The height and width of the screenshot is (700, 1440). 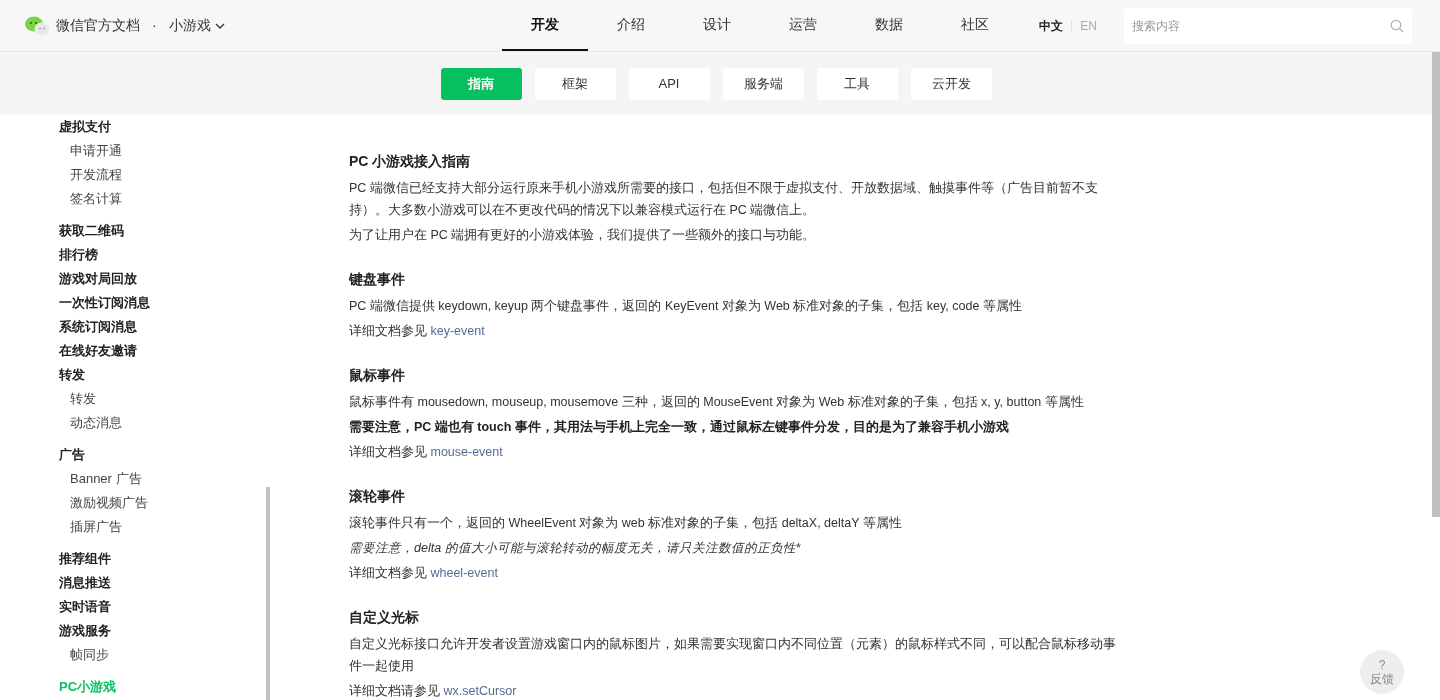 I want to click on doc-link: key-event, so click(x=457, y=331).